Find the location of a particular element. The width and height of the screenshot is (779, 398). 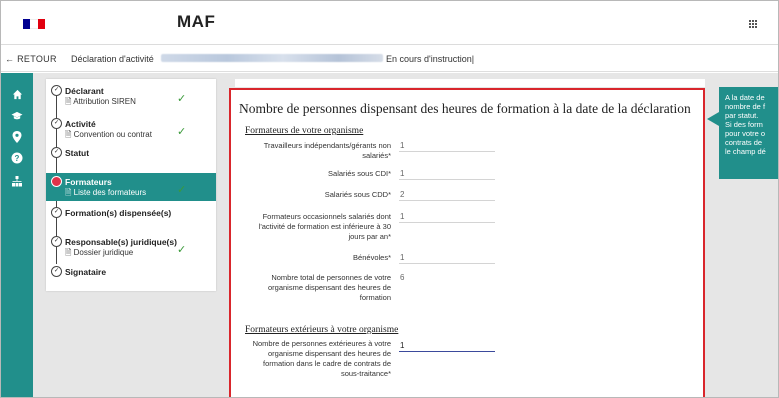

input-cdd: 2 is located at coordinates (447, 195).